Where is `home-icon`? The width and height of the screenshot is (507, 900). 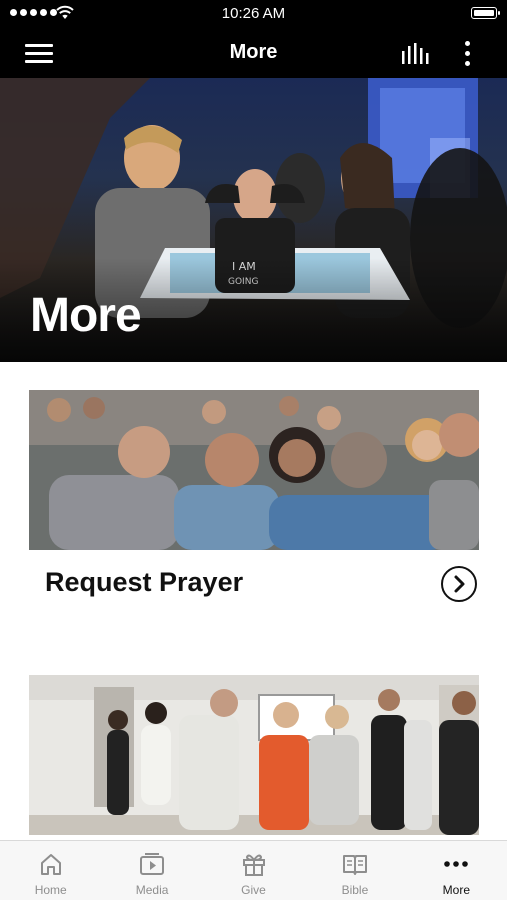
home-icon is located at coordinates (50, 864).